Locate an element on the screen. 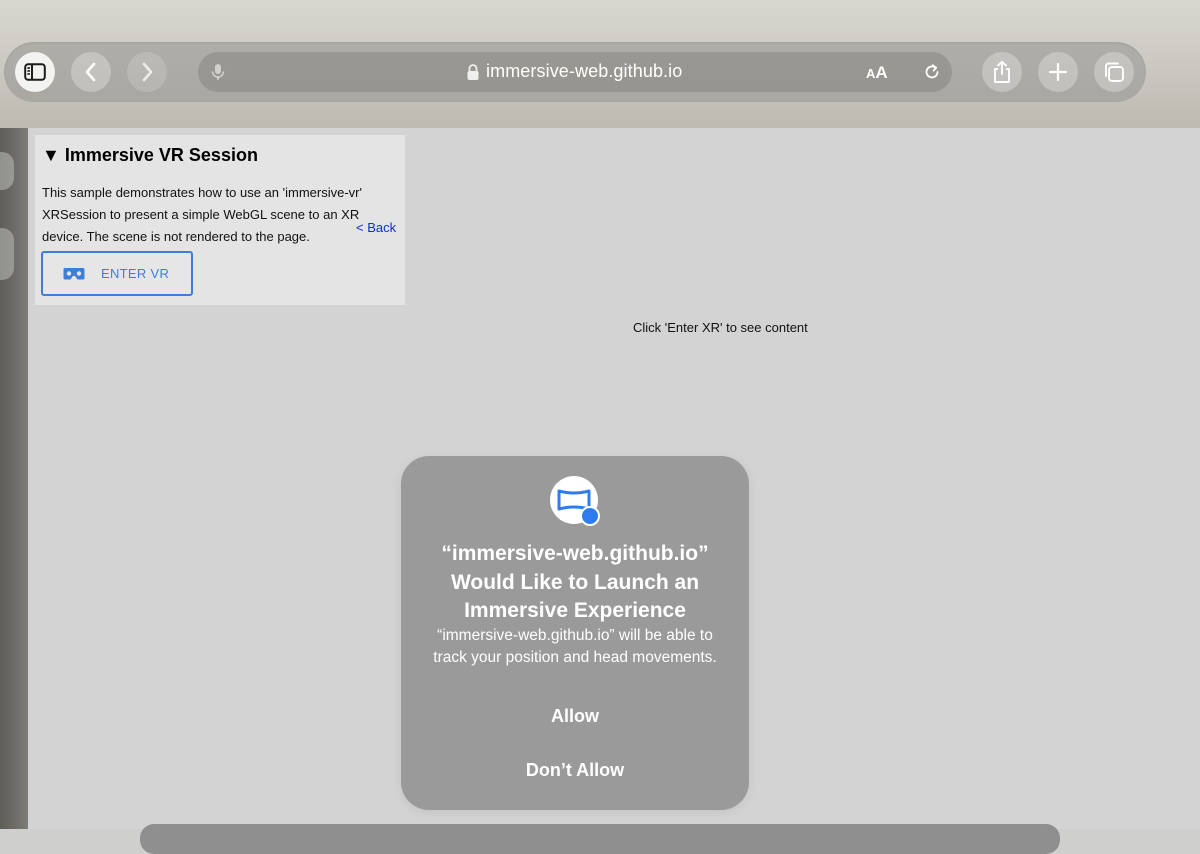 Image resolution: width=1200 pixels, height=854 pixels. back-button is located at coordinates (91, 72).